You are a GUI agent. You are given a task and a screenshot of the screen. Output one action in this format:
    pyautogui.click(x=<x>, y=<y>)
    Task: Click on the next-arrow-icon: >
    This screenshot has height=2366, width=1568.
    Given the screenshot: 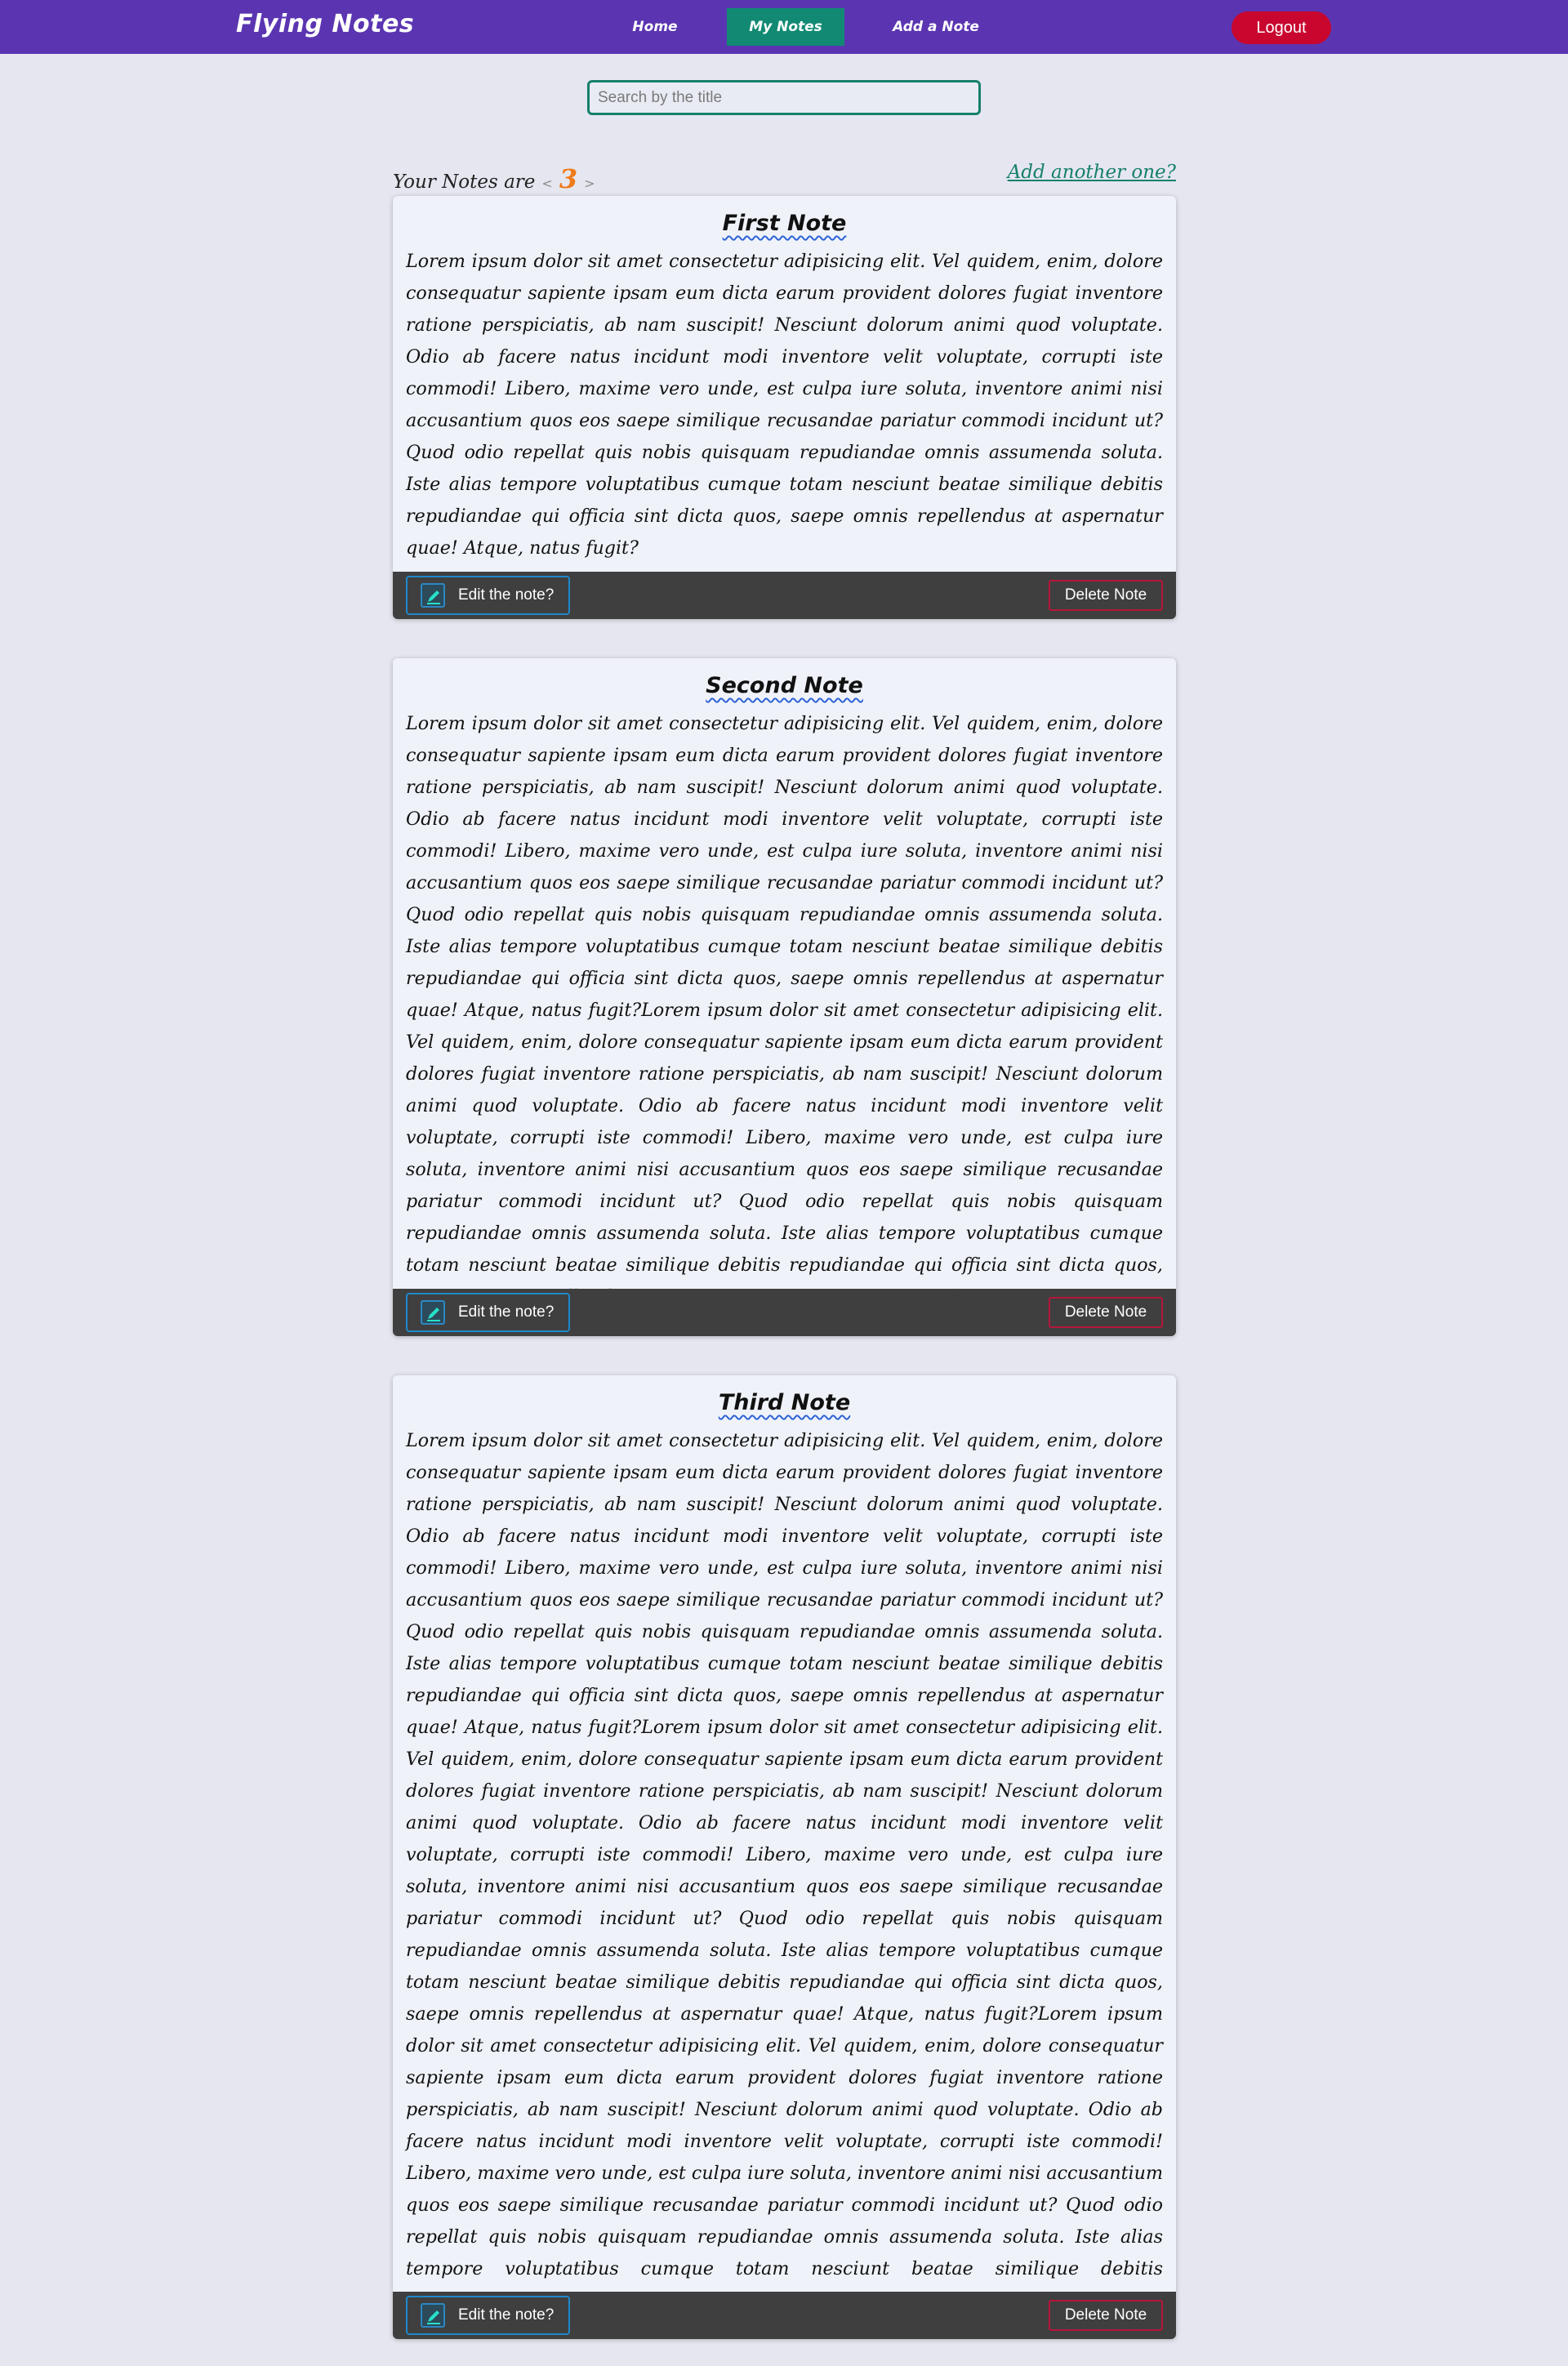 What is the action you would take?
    pyautogui.click(x=589, y=183)
    